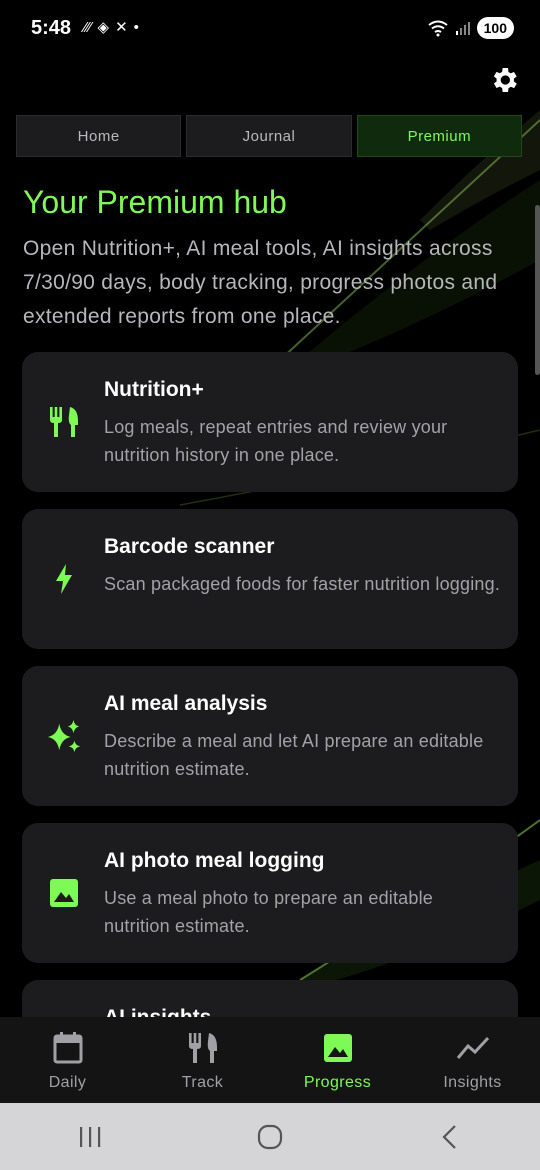 The image size is (540, 1170). What do you see at coordinates (99, 136) in the screenshot?
I see `tab-home: Home` at bounding box center [99, 136].